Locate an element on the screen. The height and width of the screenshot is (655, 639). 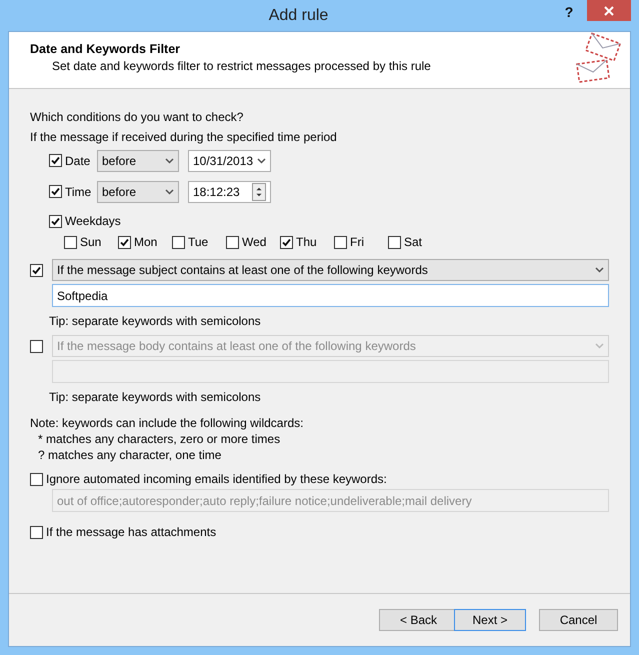
help-button: ? is located at coordinates (569, 12).